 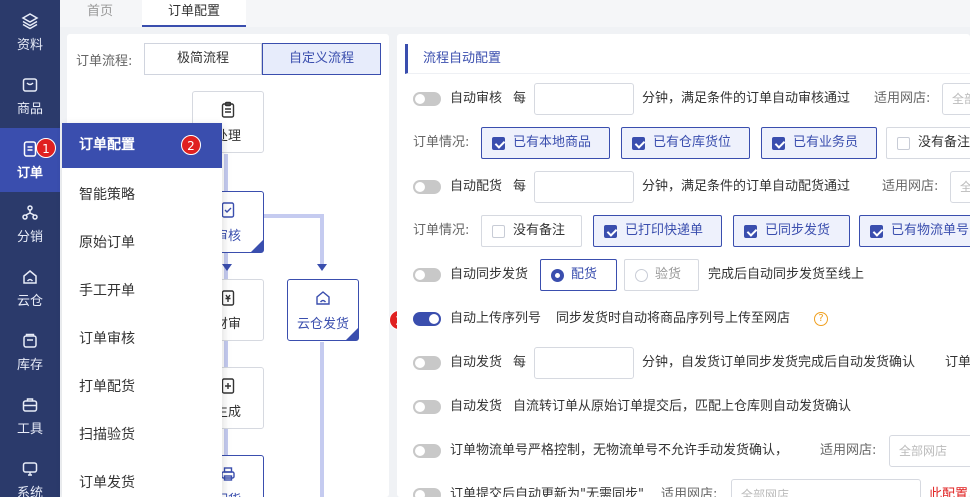 What do you see at coordinates (194, 13) in the screenshot?
I see `tab-order-config: 订单配置` at bounding box center [194, 13].